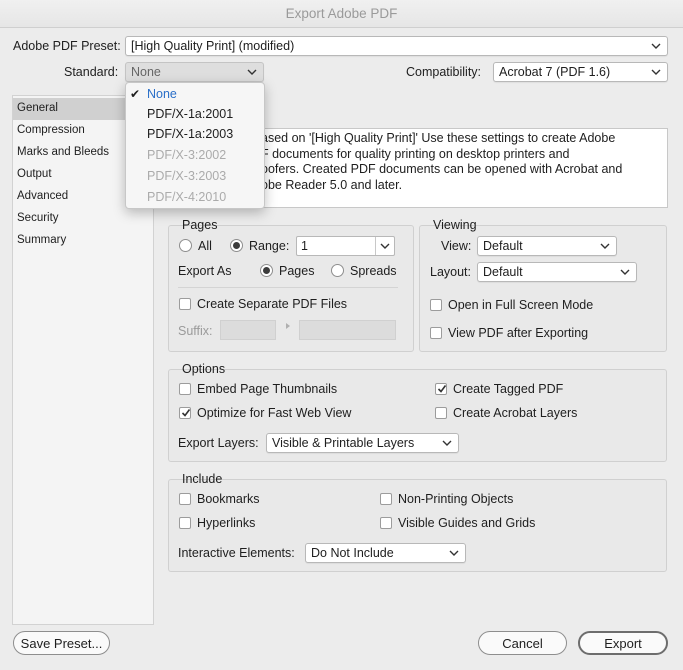 The image size is (683, 670). I want to click on interactive-elements-value: Do Not Include, so click(352, 553).